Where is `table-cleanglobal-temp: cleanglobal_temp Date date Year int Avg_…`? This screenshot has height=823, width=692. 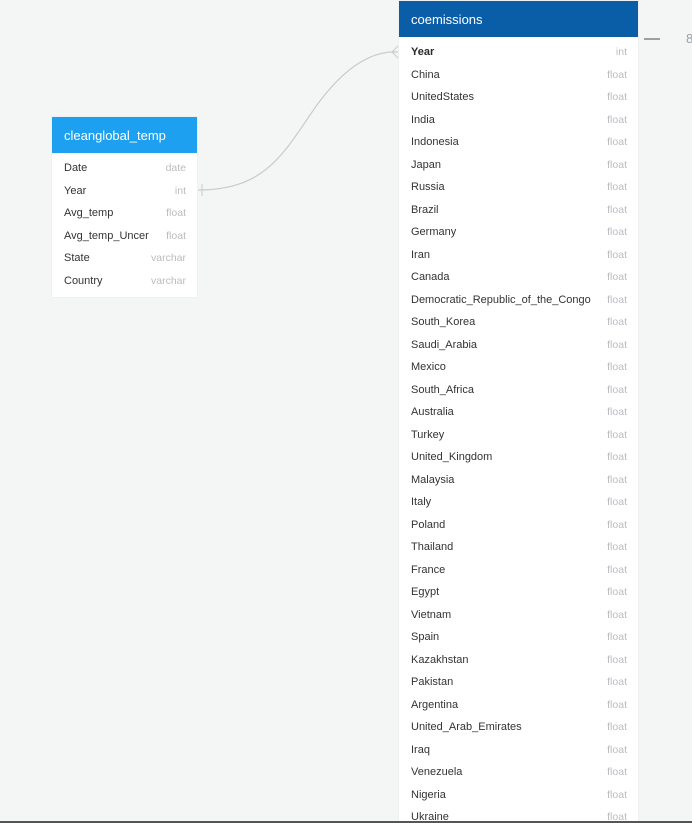 table-cleanglobal-temp: cleanglobal_temp Date date Year int Avg_… is located at coordinates (124, 207).